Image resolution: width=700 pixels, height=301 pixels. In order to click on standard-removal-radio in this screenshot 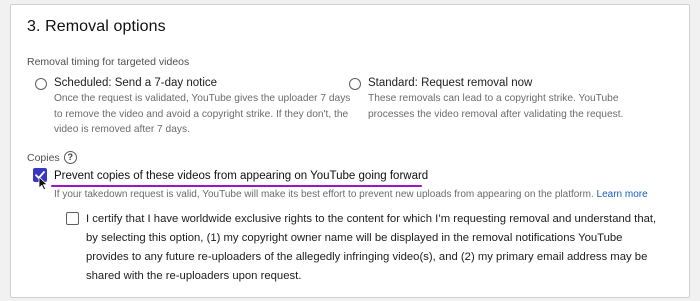, I will do `click(355, 84)`.